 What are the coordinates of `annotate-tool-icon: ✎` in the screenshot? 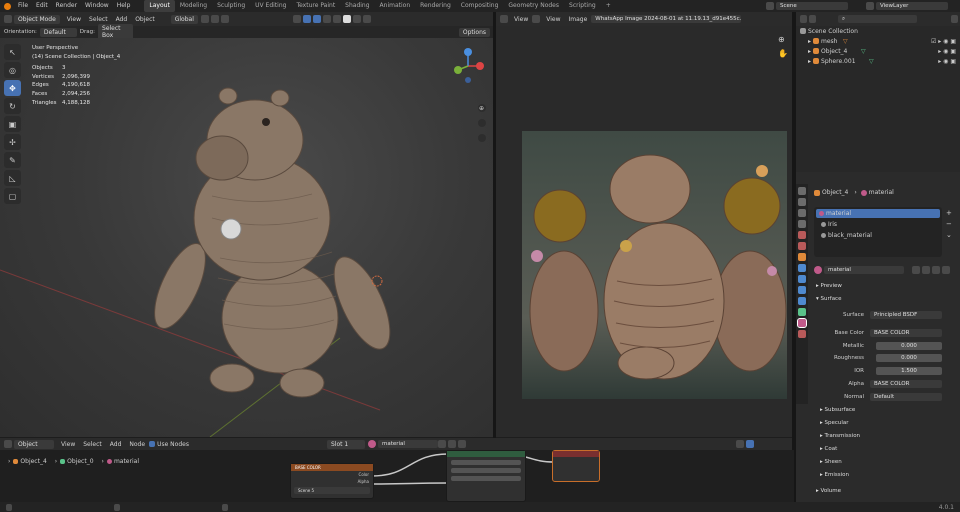 It's located at (12, 160).